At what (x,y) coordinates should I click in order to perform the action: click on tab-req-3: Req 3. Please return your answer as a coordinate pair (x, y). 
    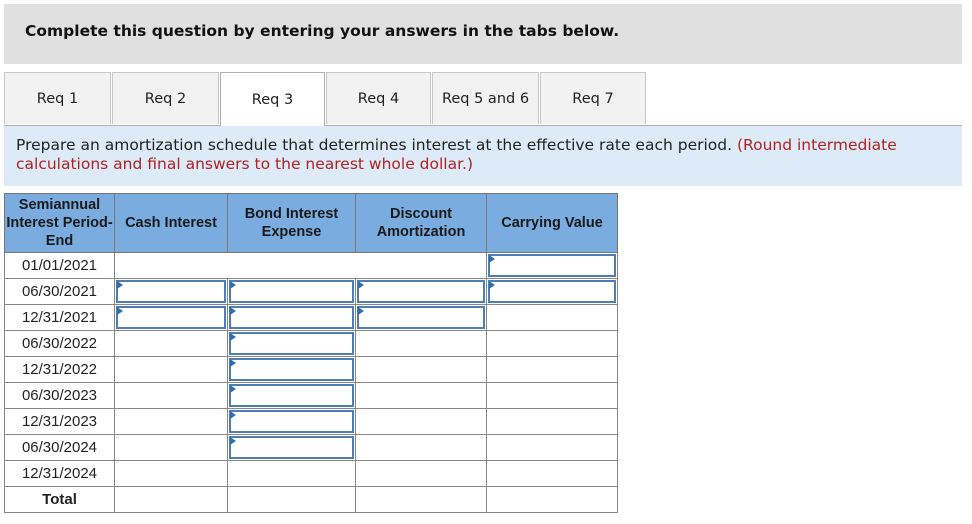
    Looking at the image, I should click on (272, 99).